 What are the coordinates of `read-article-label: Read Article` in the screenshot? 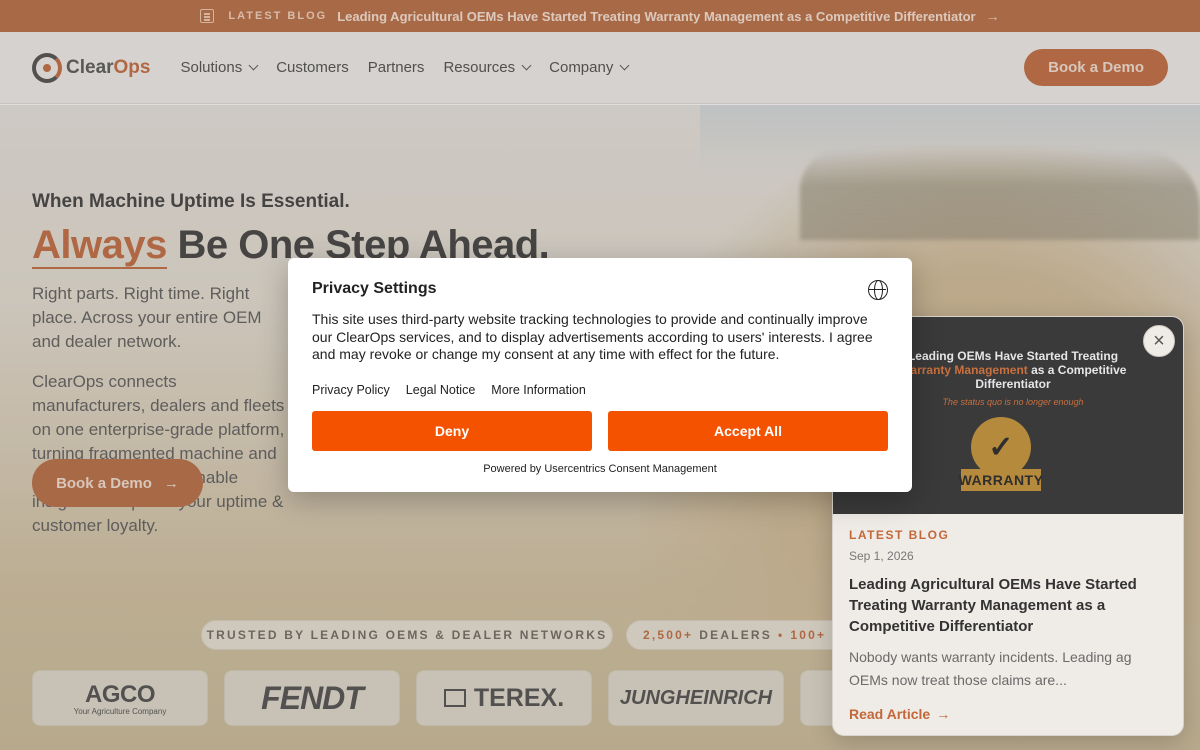 It's located at (890, 714).